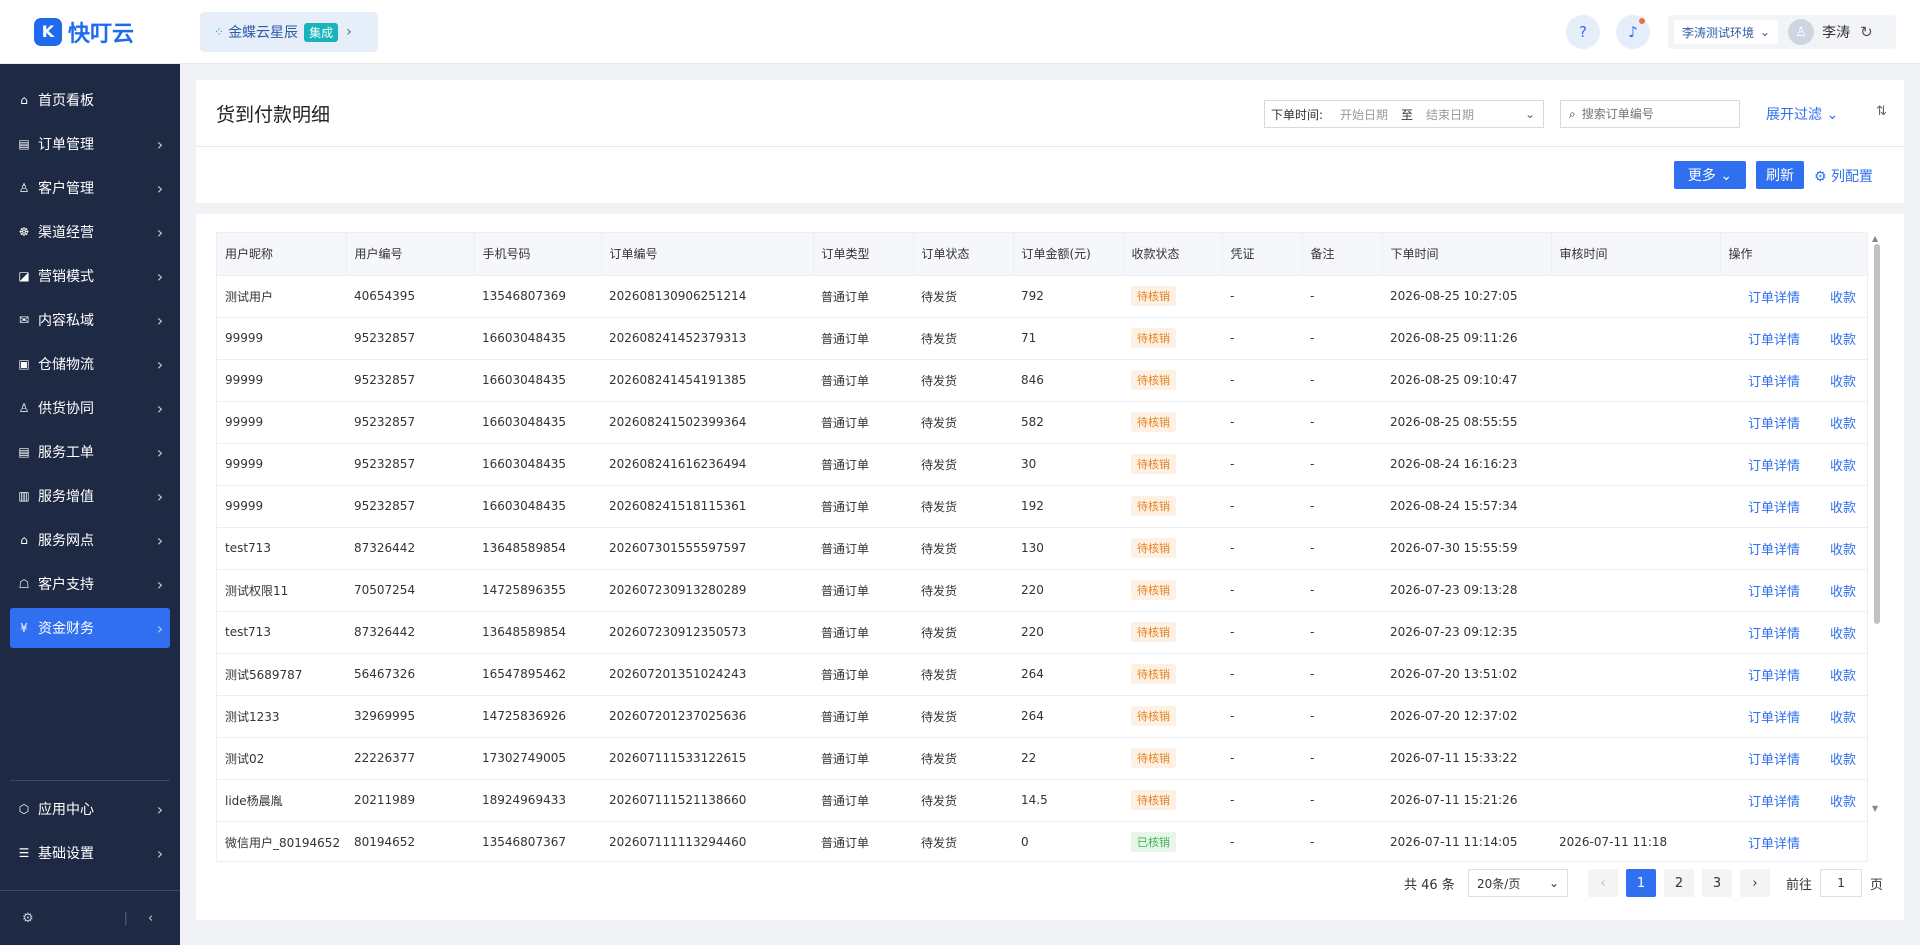 The width and height of the screenshot is (1920, 945). I want to click on page-size-select: 20条/页 ⌄, so click(1518, 883).